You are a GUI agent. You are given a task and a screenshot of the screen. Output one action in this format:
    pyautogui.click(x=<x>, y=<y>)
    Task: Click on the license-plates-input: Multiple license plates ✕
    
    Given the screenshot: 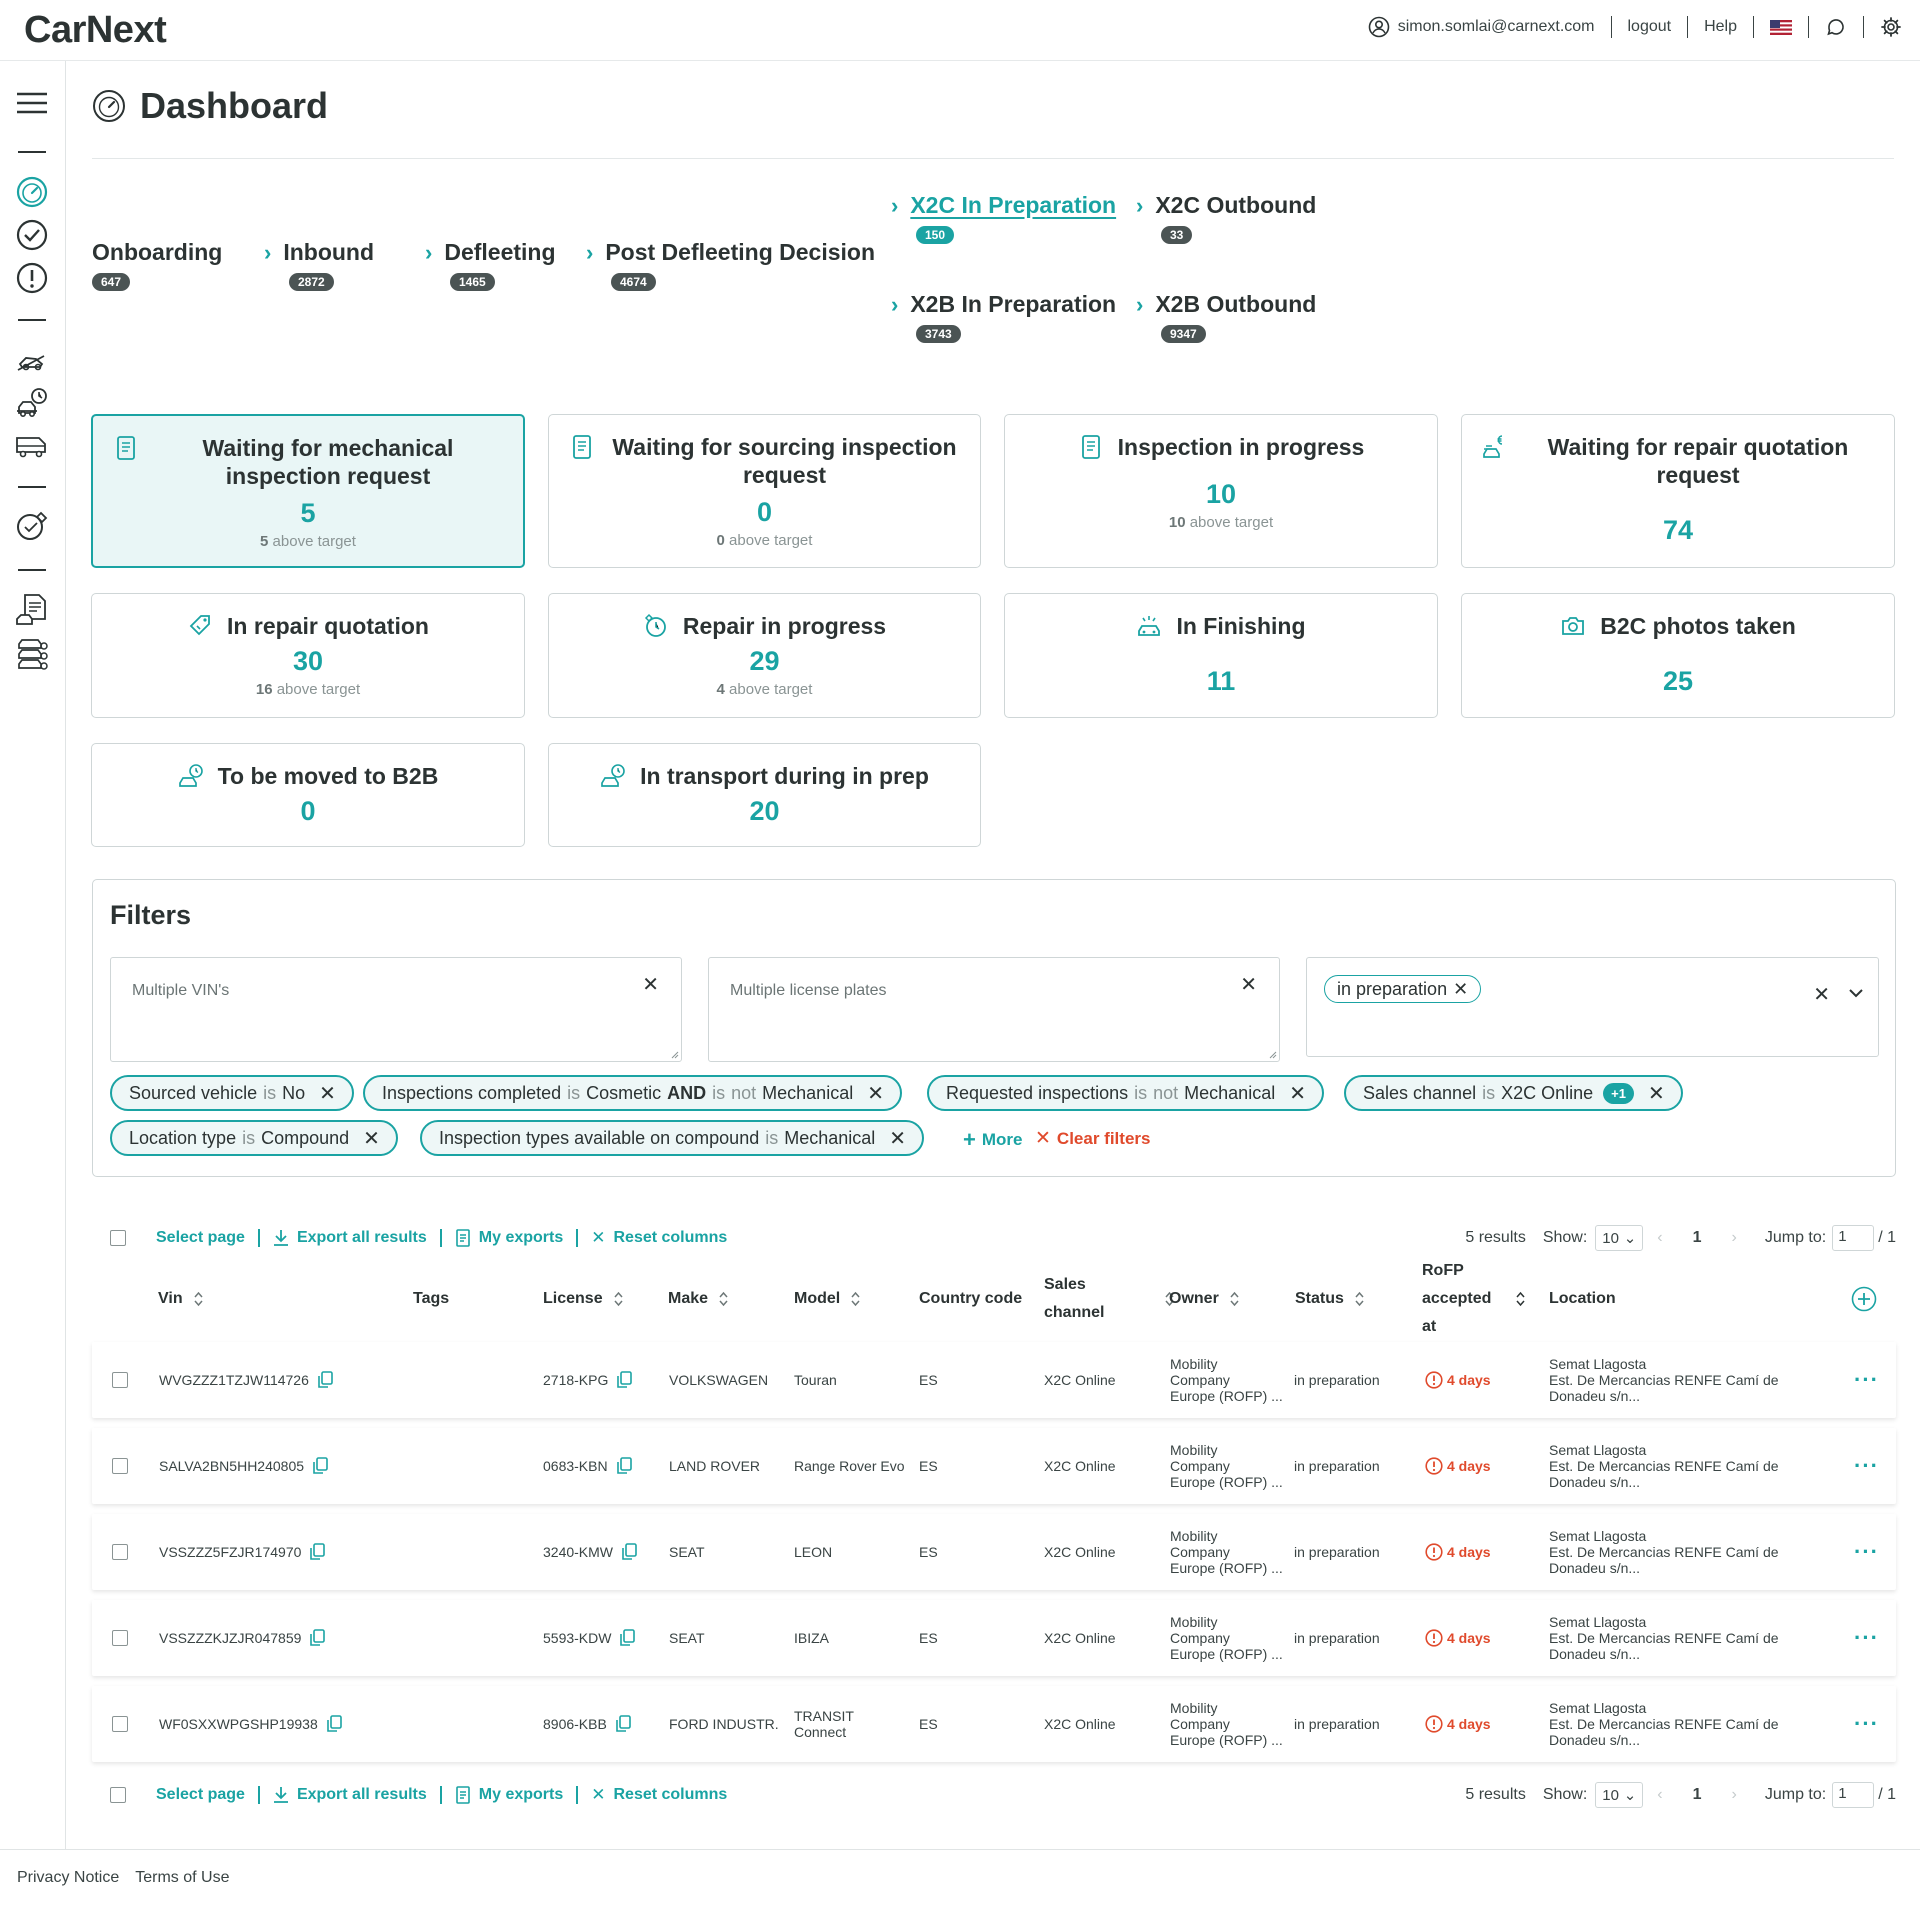 What is the action you would take?
    pyautogui.click(x=994, y=1009)
    